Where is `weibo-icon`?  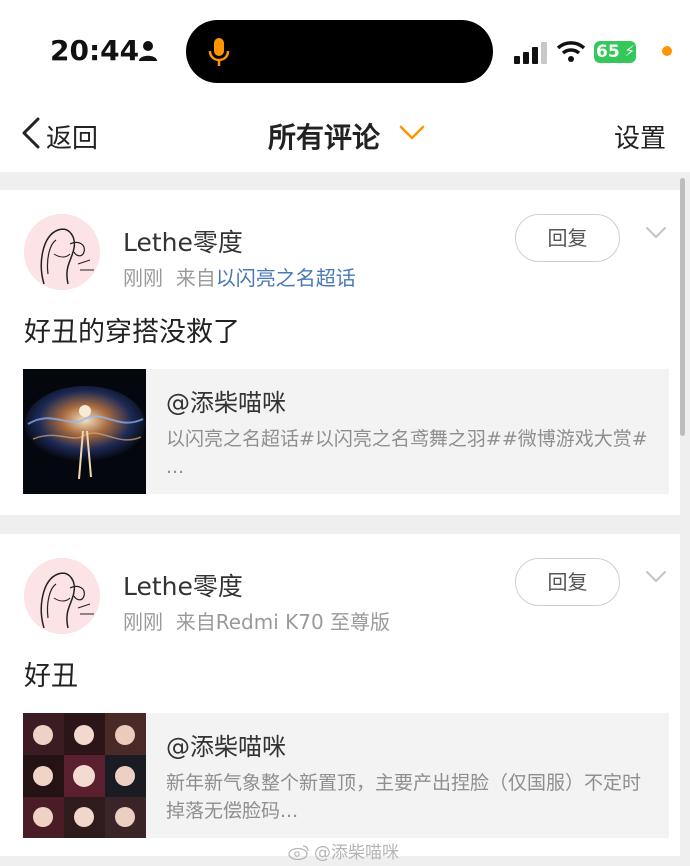 weibo-icon is located at coordinates (298, 852).